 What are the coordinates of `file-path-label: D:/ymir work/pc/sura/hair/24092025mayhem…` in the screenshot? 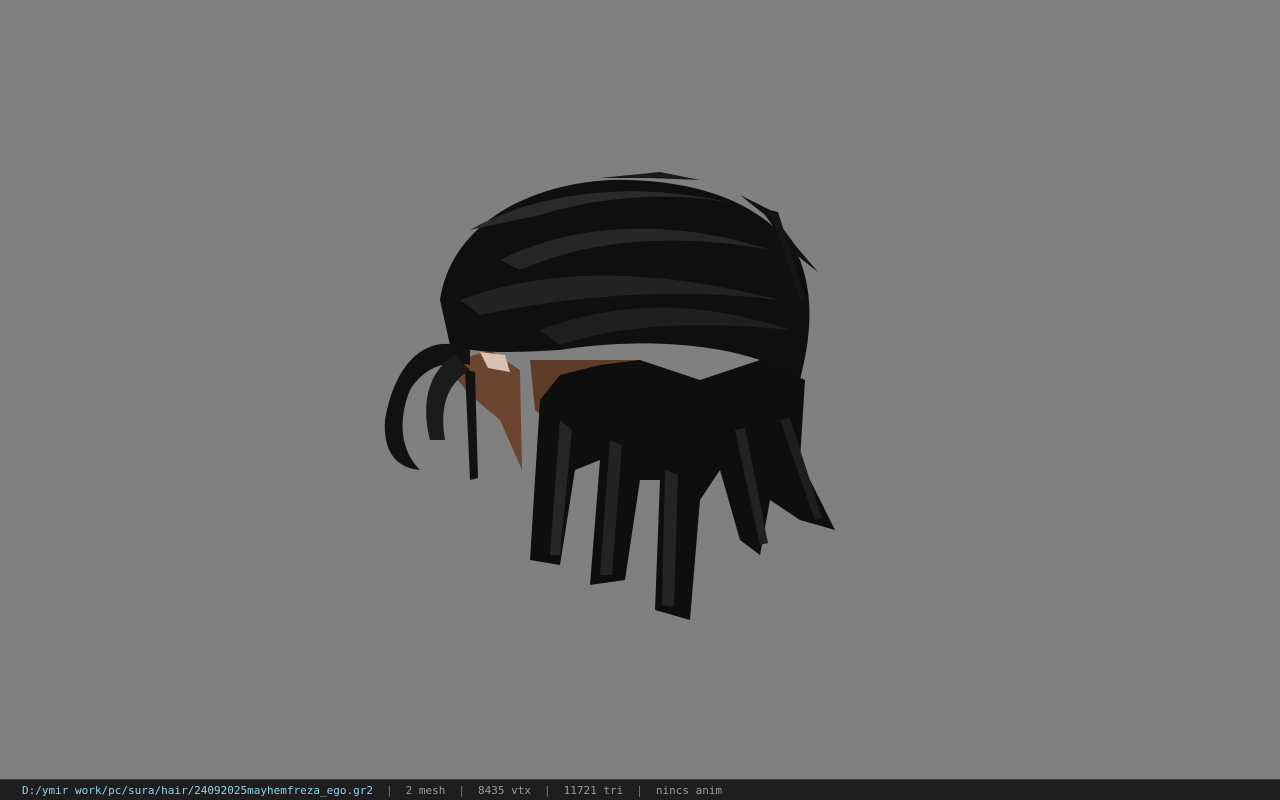 It's located at (197, 790).